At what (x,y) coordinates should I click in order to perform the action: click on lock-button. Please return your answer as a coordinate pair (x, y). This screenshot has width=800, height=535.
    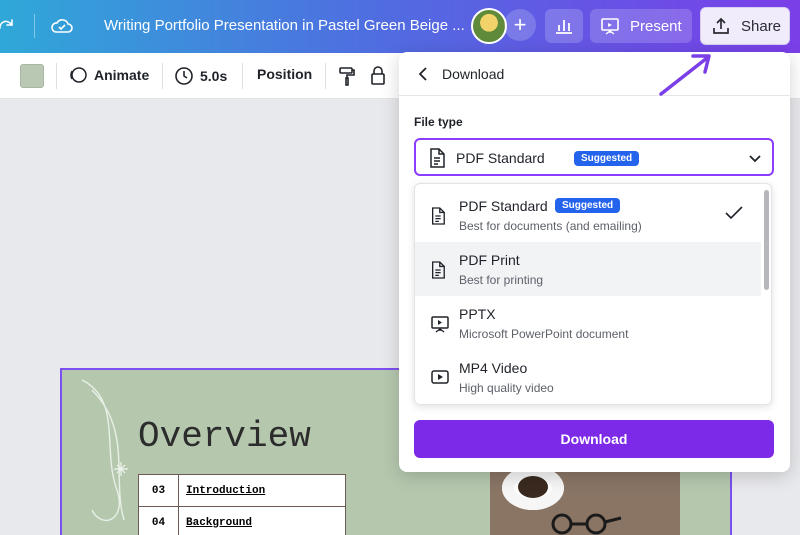
    Looking at the image, I should click on (378, 76).